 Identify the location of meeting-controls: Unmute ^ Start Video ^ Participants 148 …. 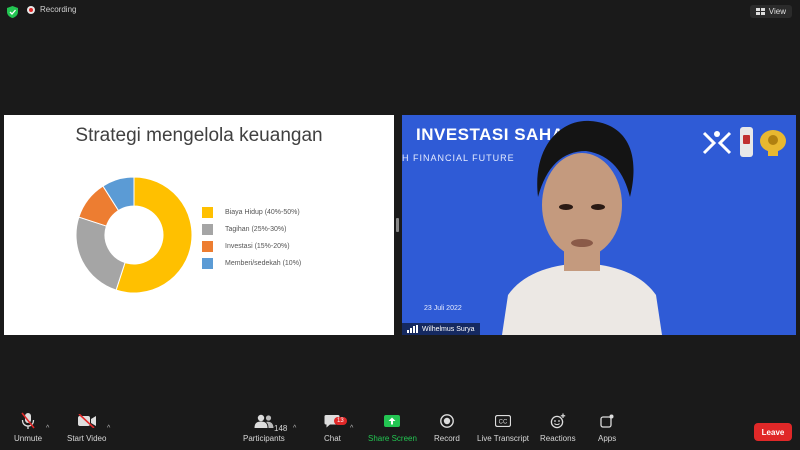
(400, 430).